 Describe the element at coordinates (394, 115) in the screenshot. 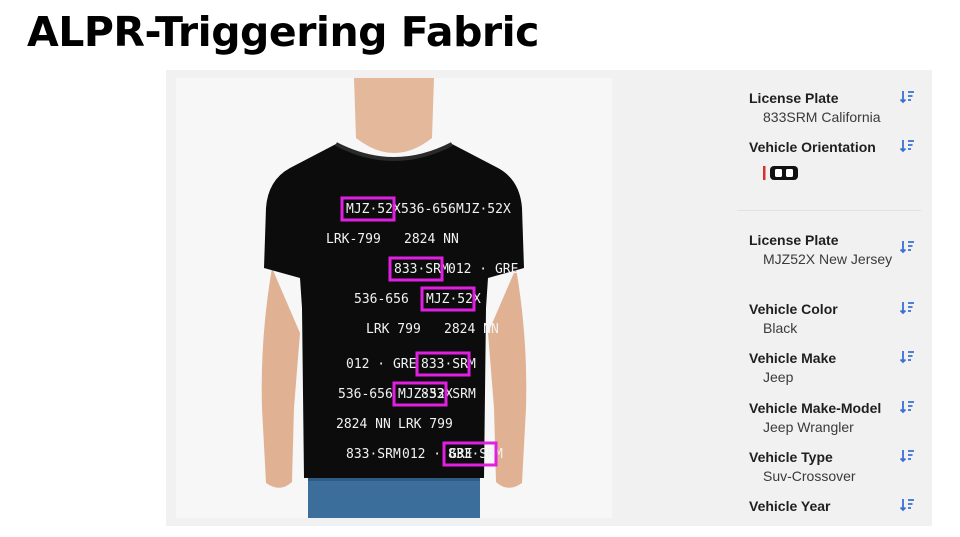

I see `neck` at that location.